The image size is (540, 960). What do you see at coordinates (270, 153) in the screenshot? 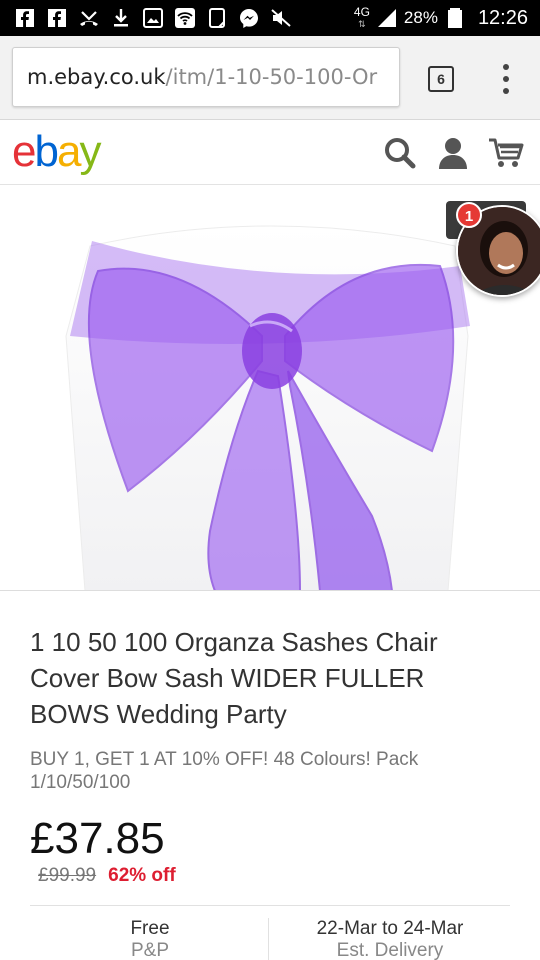
I see `site-header: ebay` at bounding box center [270, 153].